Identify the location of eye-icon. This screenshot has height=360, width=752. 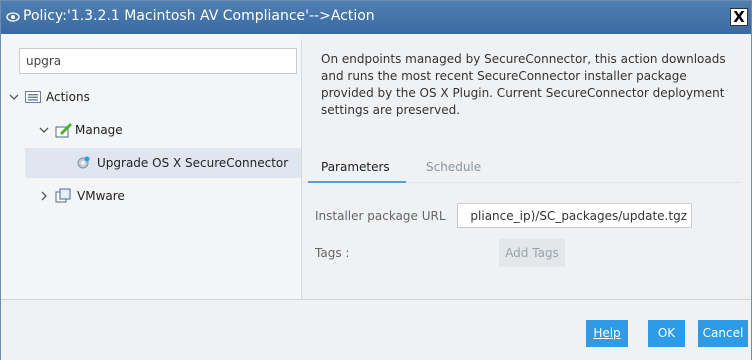
(13, 17).